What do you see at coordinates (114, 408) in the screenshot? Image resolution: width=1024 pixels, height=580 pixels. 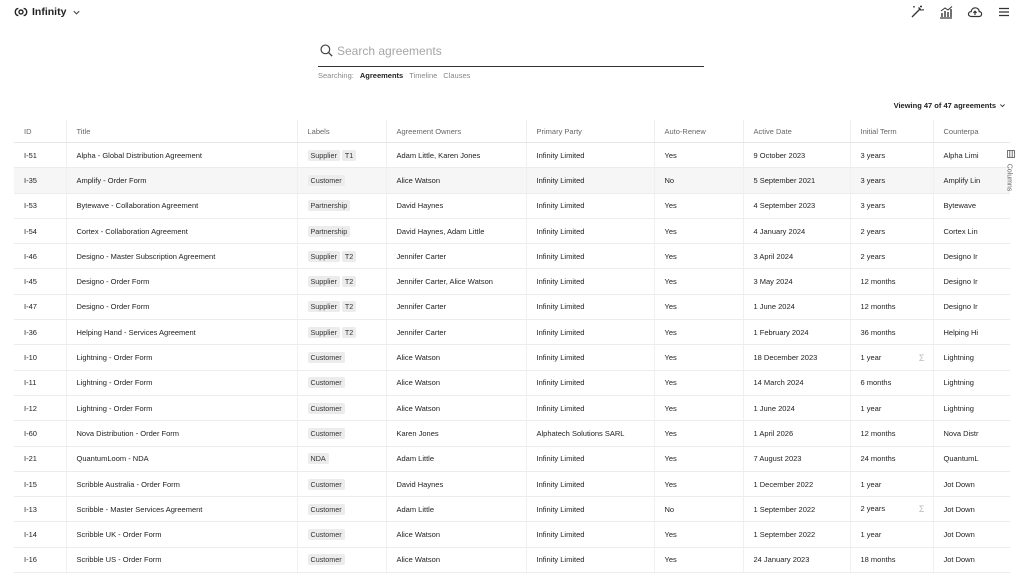 I see `cell-title-text: Lightning - Order Form` at bounding box center [114, 408].